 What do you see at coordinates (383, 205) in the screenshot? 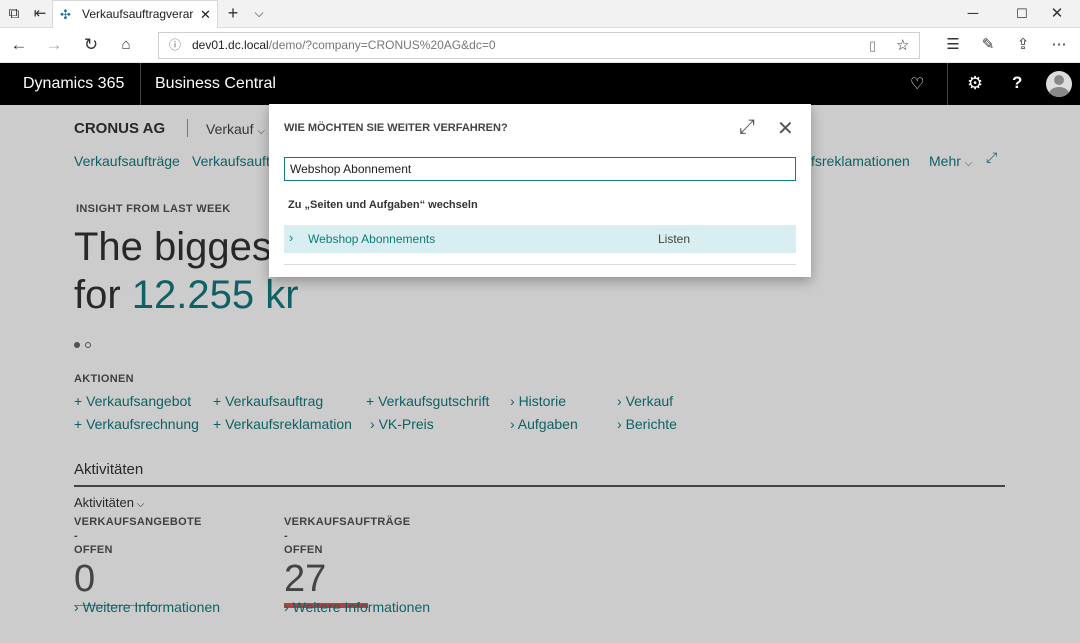
I see `section-heading: Zu „Seiten und Aufgaben“ wechseln` at bounding box center [383, 205].